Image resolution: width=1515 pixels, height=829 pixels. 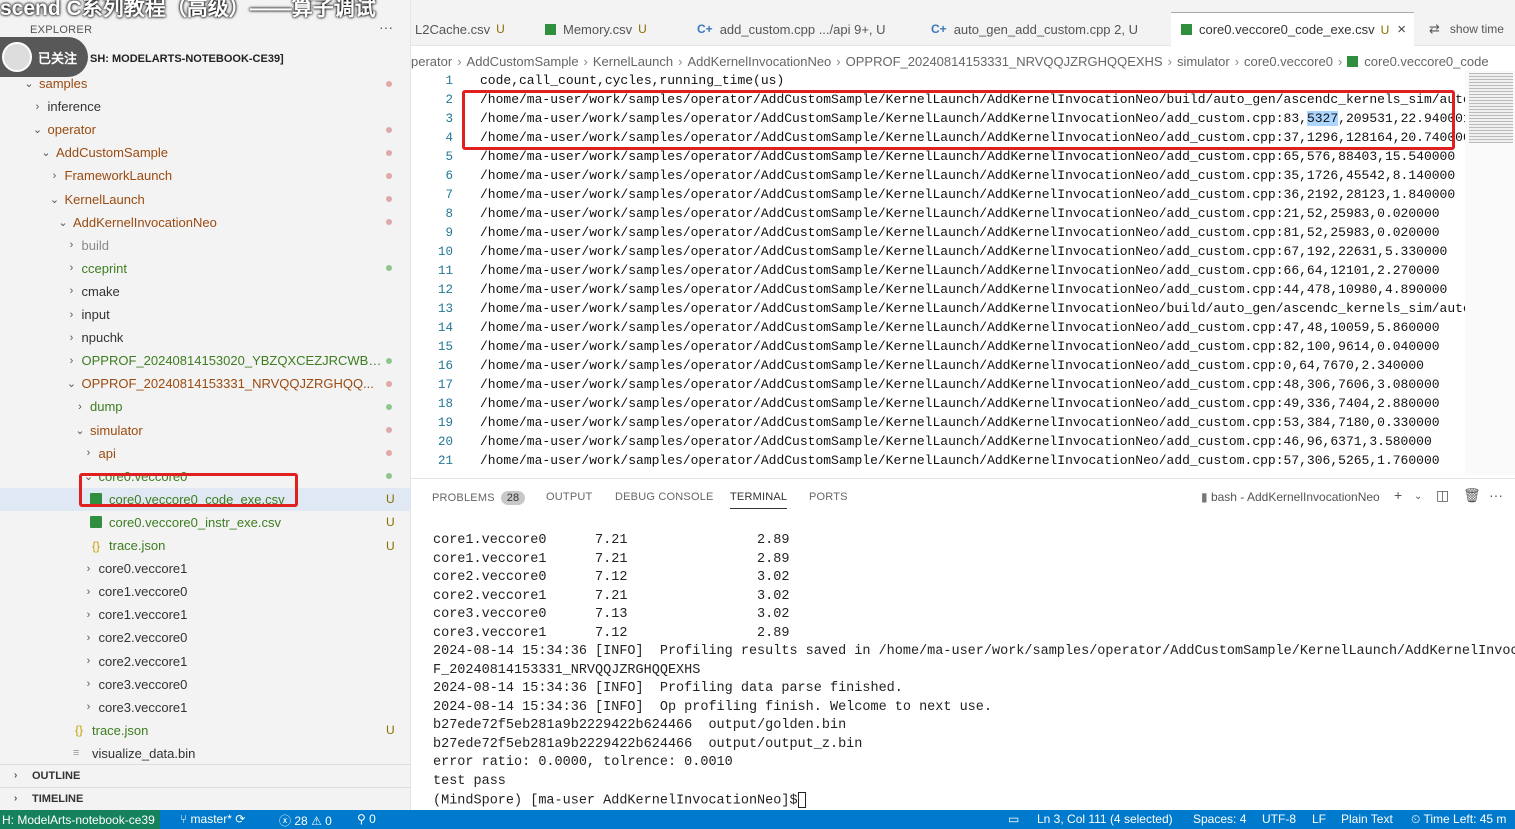 I want to click on timeline-section: › TIMELINE, so click(x=205, y=798).